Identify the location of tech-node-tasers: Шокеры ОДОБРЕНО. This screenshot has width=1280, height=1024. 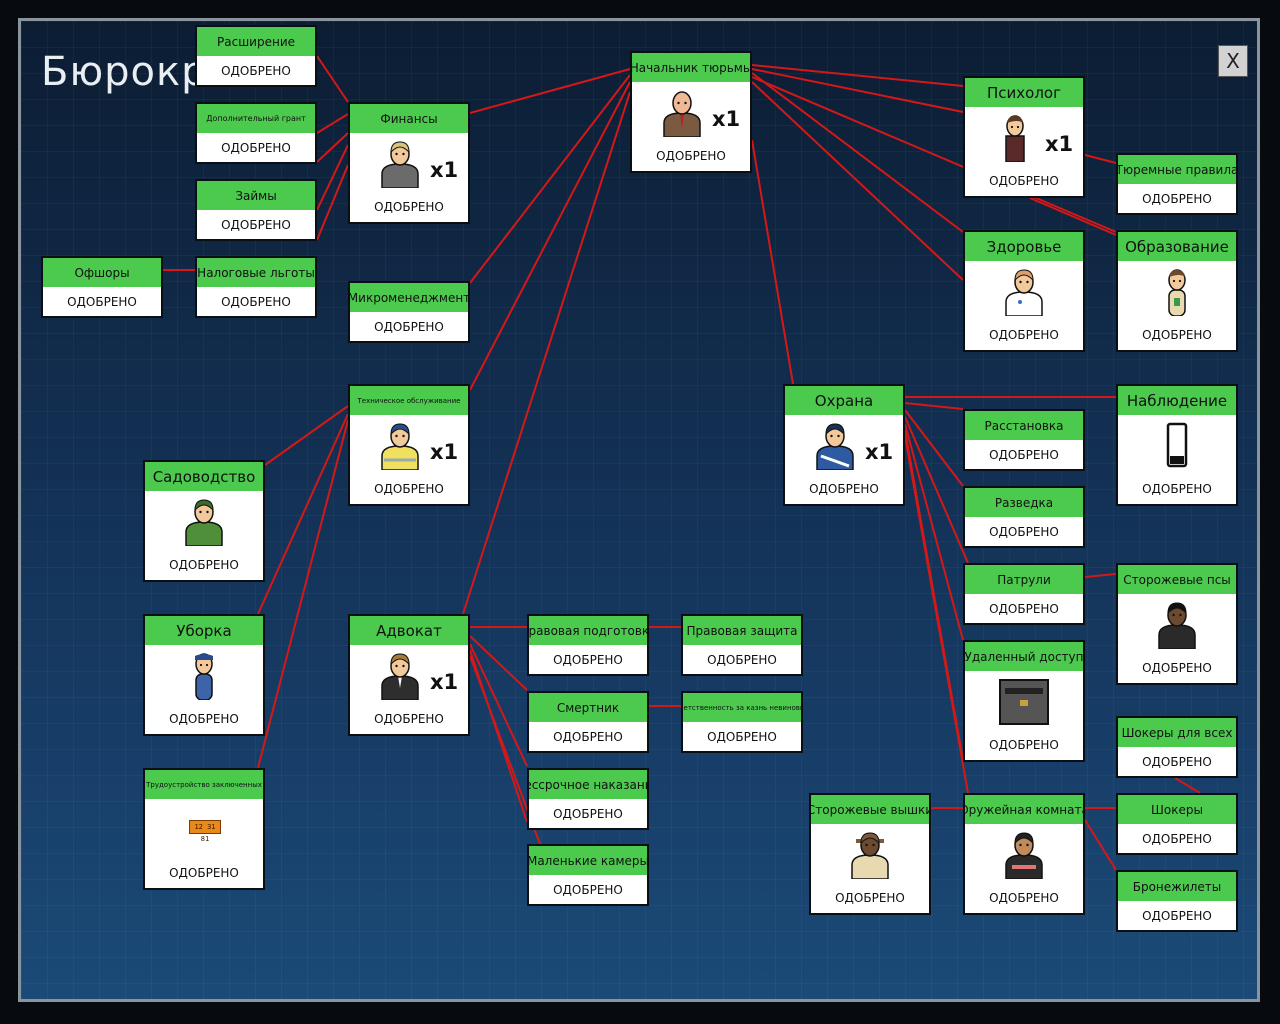
(1177, 824).